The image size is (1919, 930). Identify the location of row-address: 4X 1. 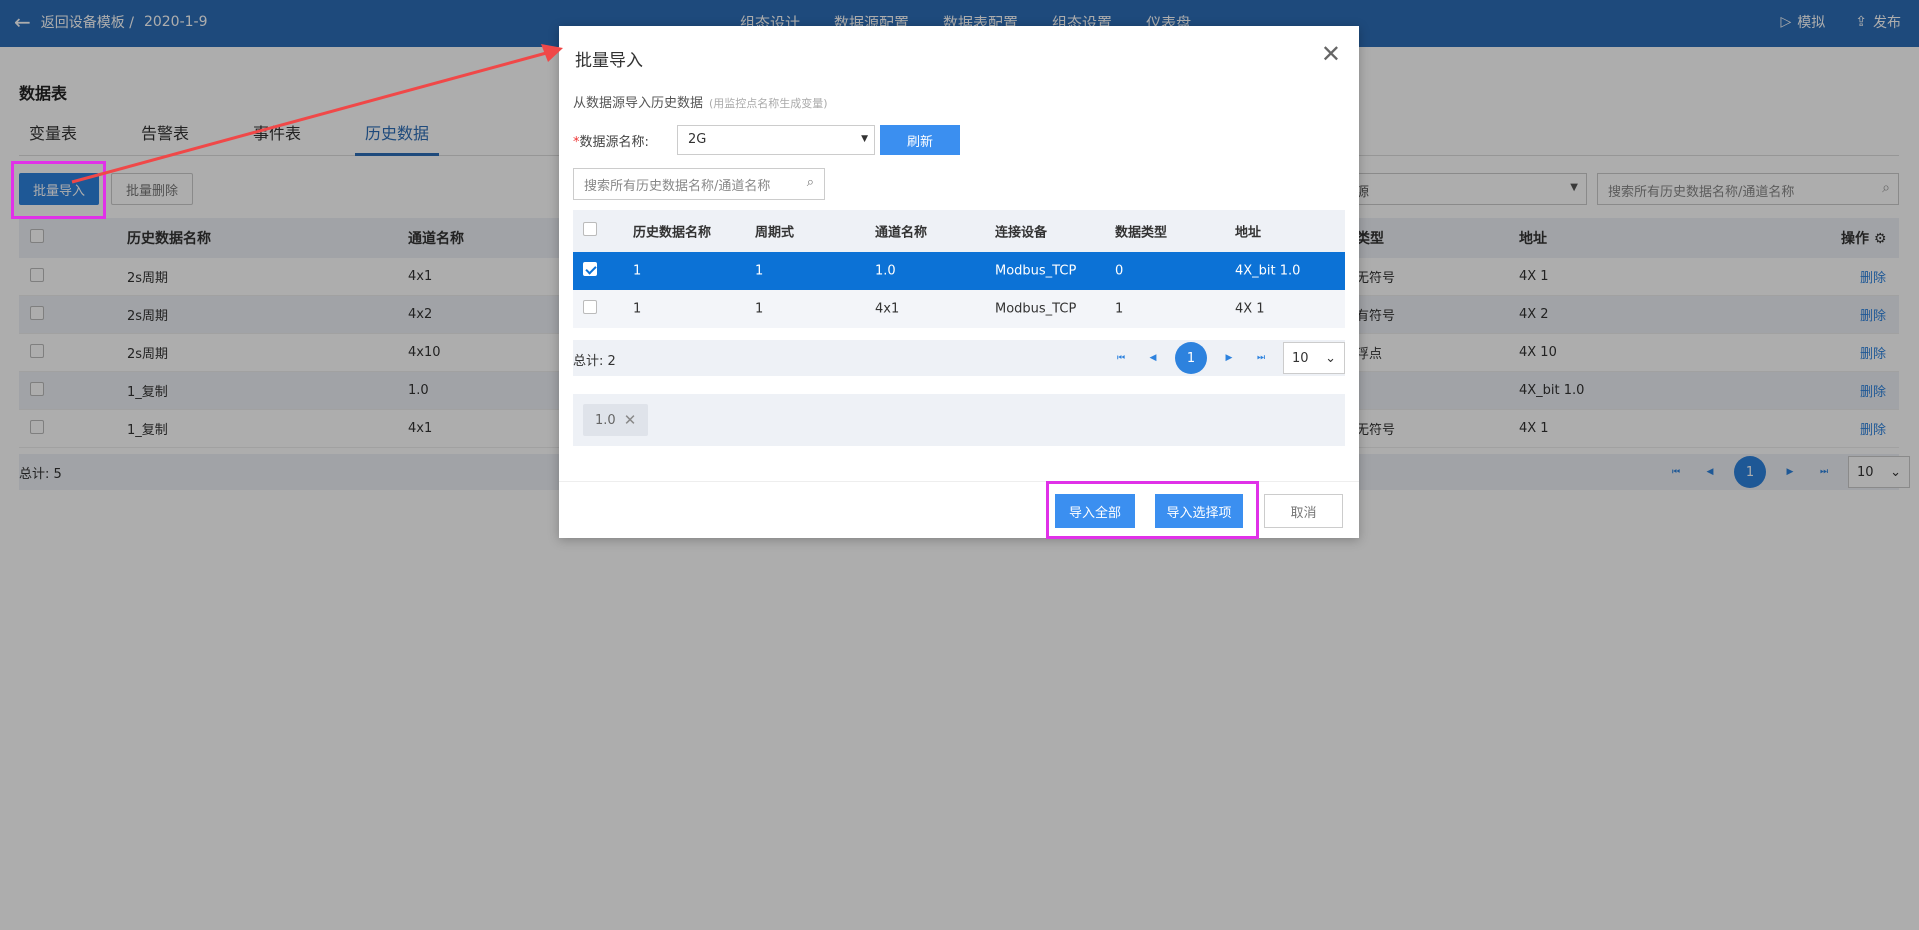
(1250, 309).